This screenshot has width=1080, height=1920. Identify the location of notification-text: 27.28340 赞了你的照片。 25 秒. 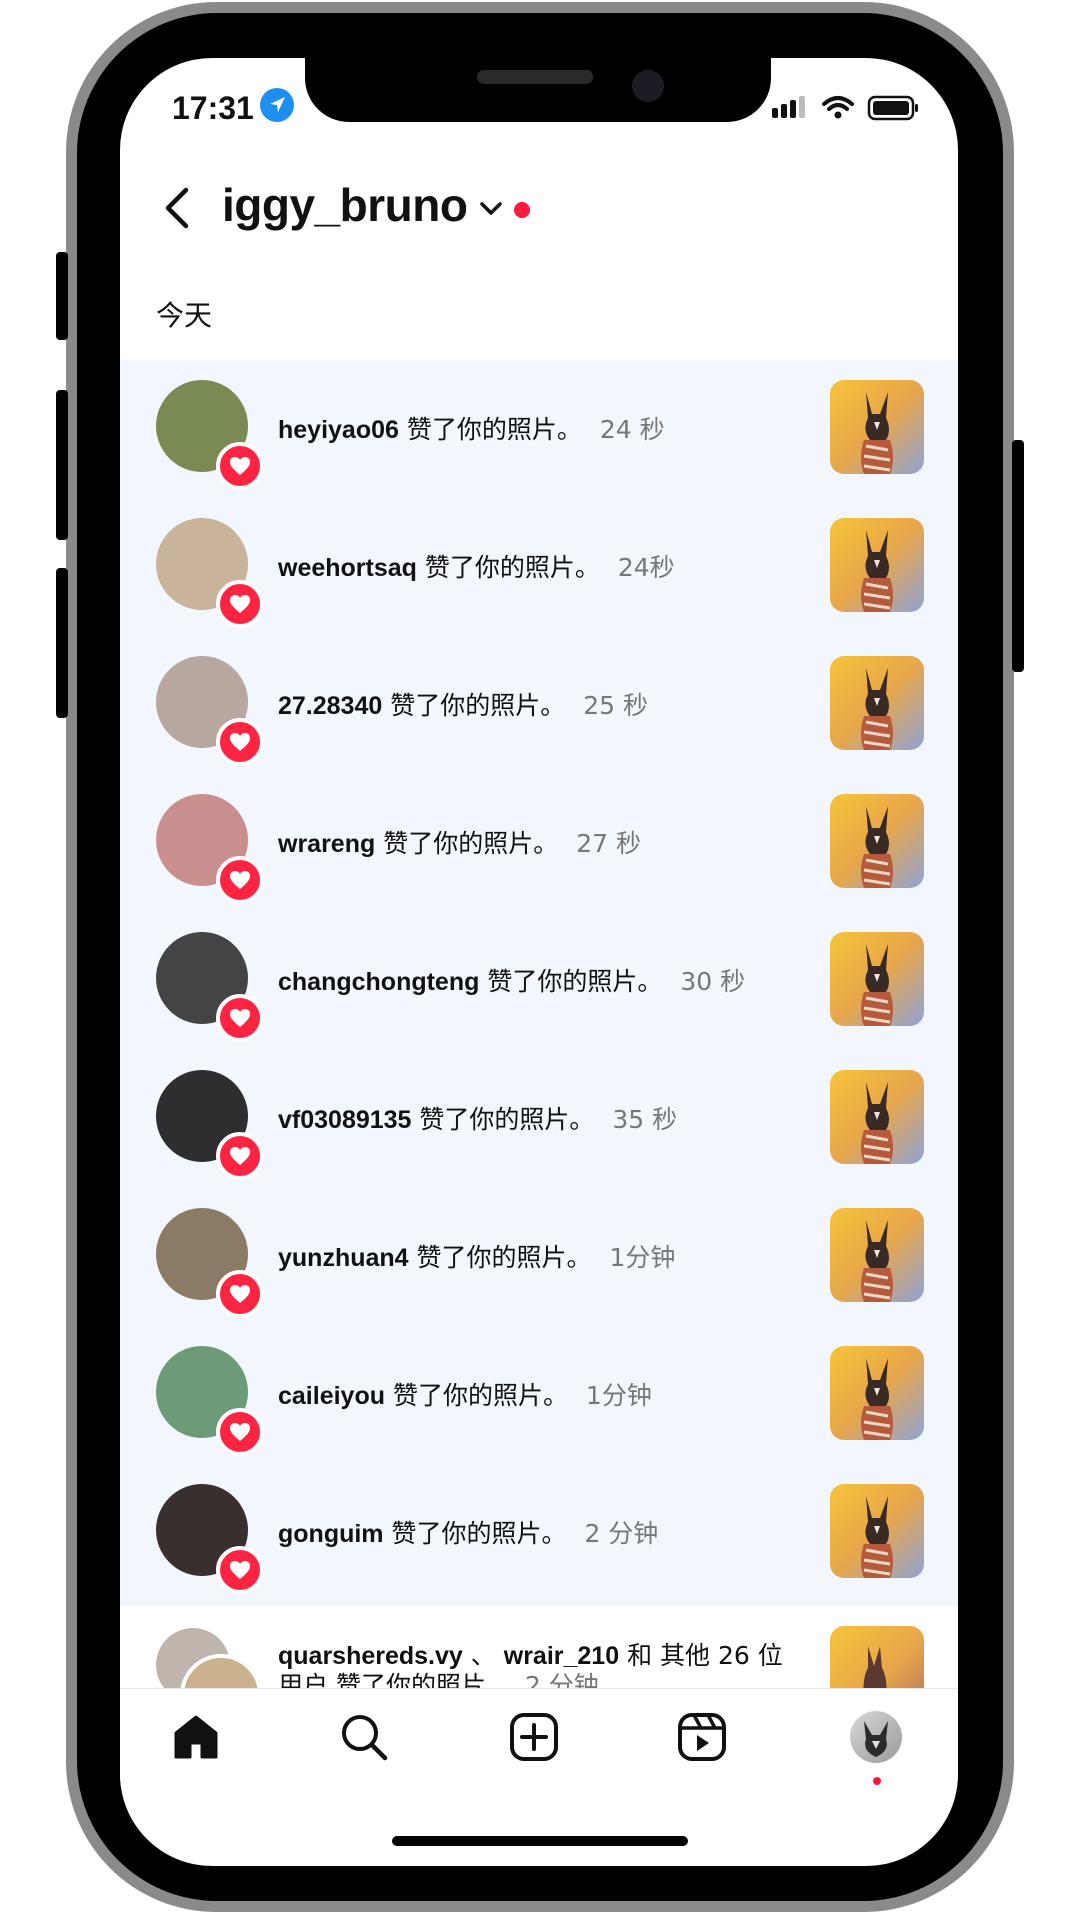
(463, 704).